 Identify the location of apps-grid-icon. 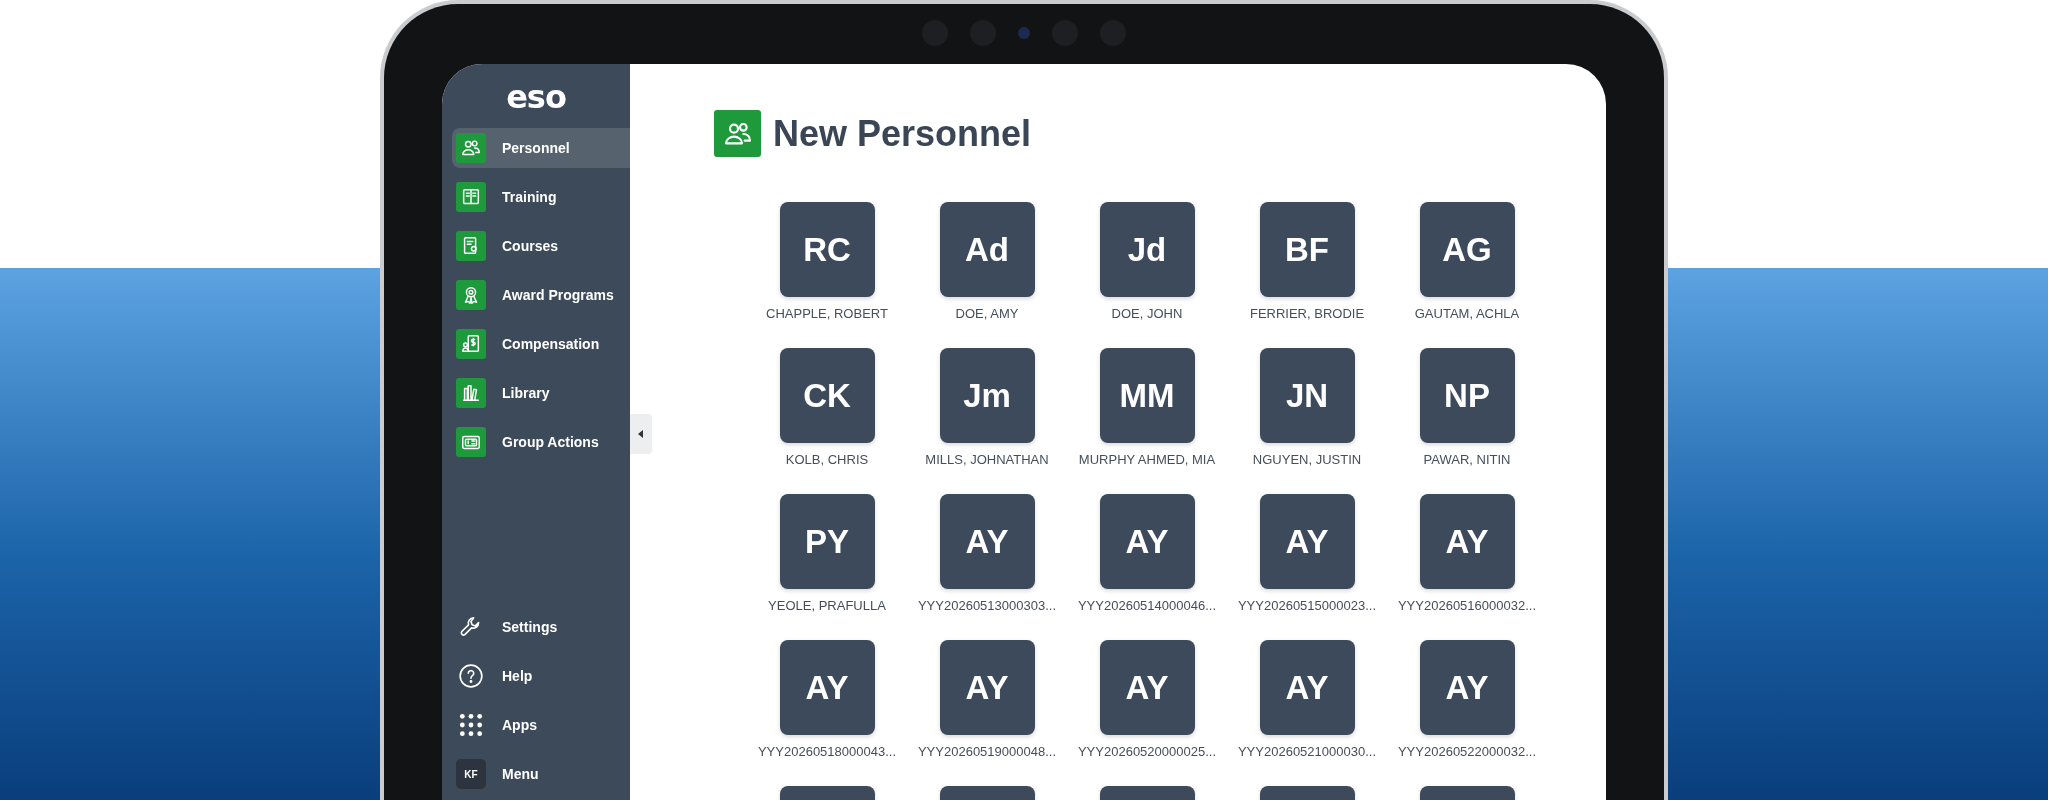
(471, 725).